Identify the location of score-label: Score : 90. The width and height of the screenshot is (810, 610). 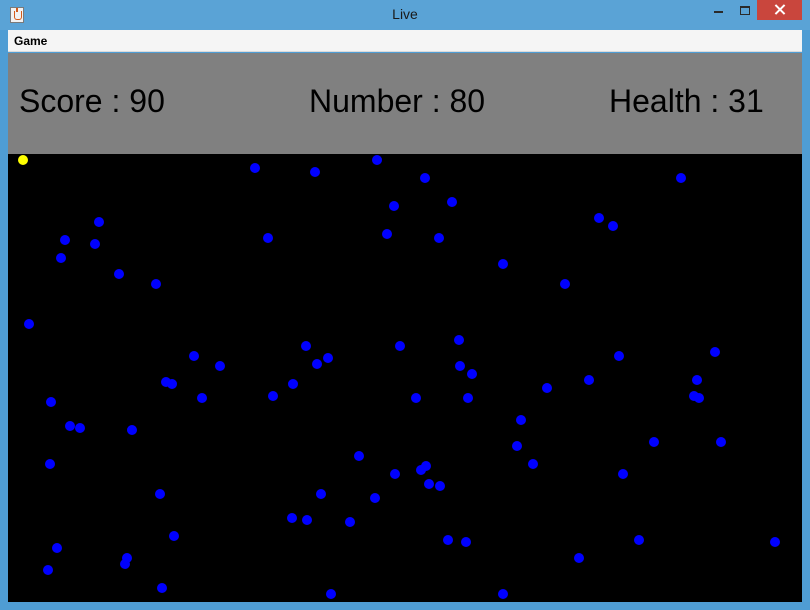
(92, 101).